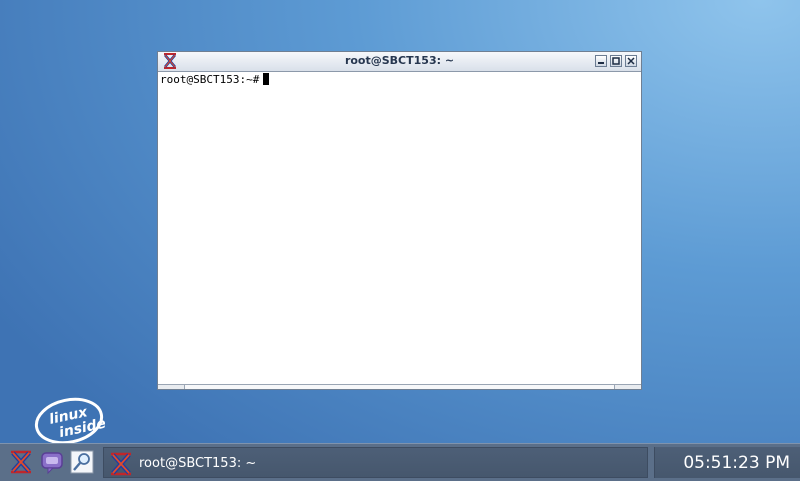  I want to click on search-icon, so click(82, 462).